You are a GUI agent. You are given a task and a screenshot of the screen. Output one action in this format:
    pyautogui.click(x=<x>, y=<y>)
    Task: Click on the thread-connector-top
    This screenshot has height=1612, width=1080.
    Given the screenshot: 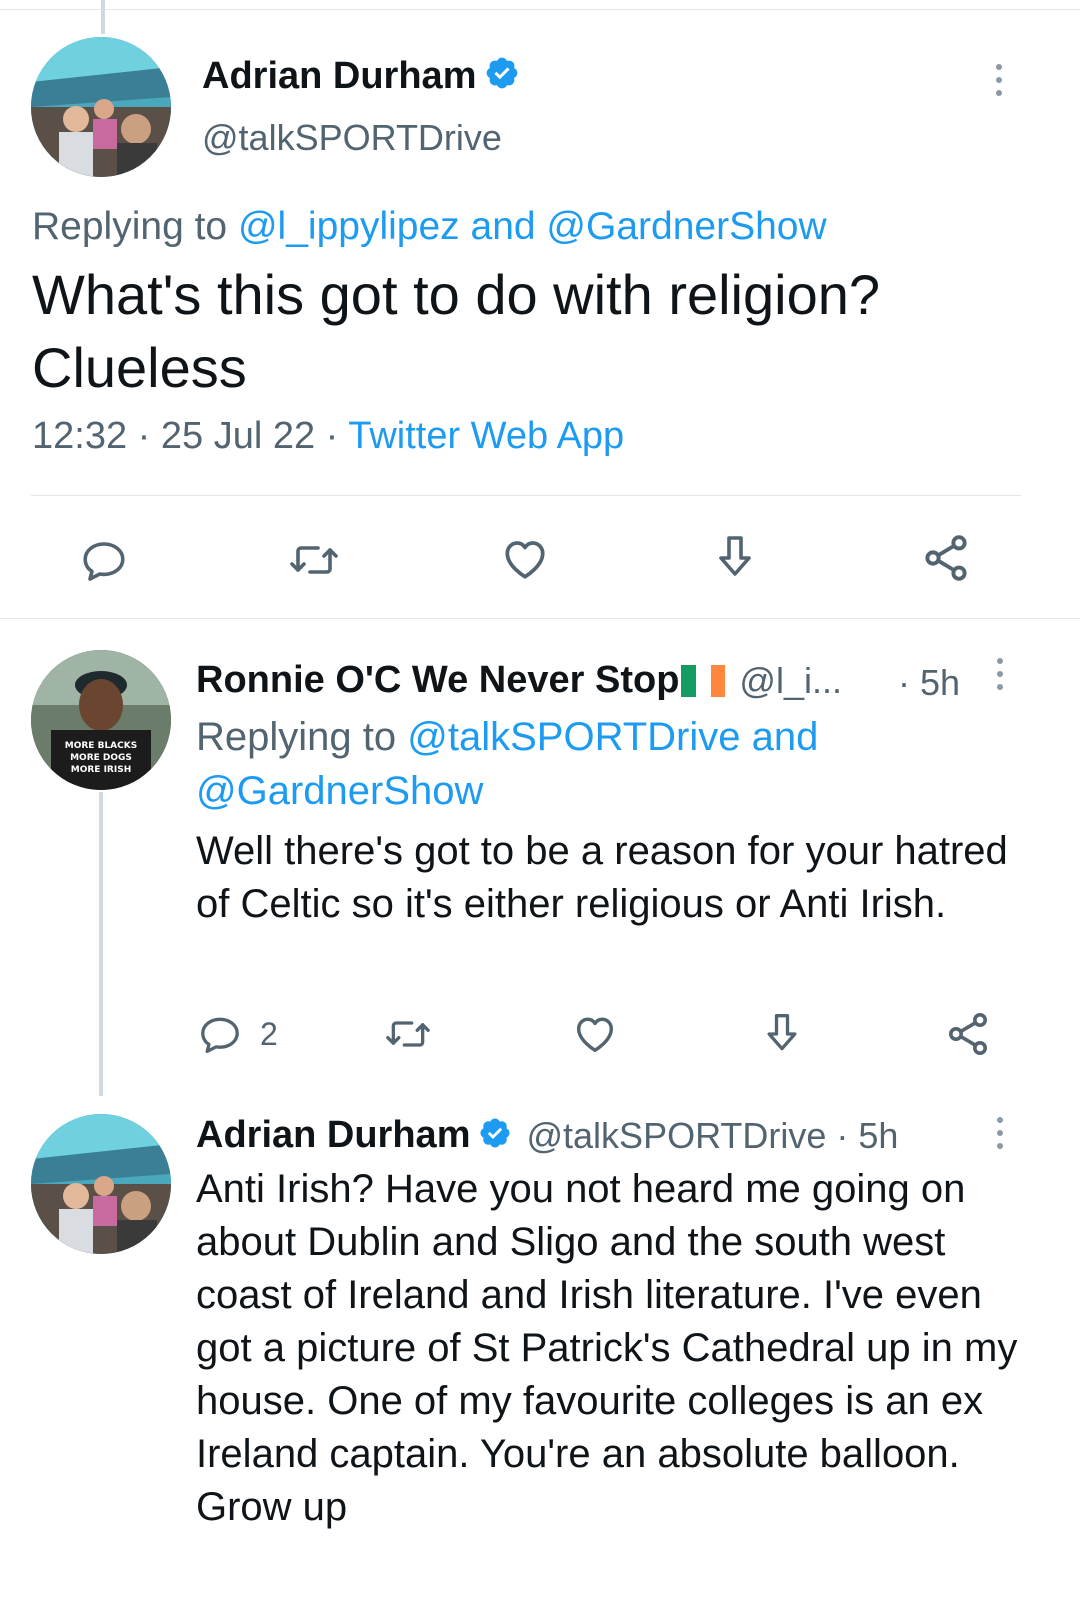 What is the action you would take?
    pyautogui.click(x=103, y=17)
    